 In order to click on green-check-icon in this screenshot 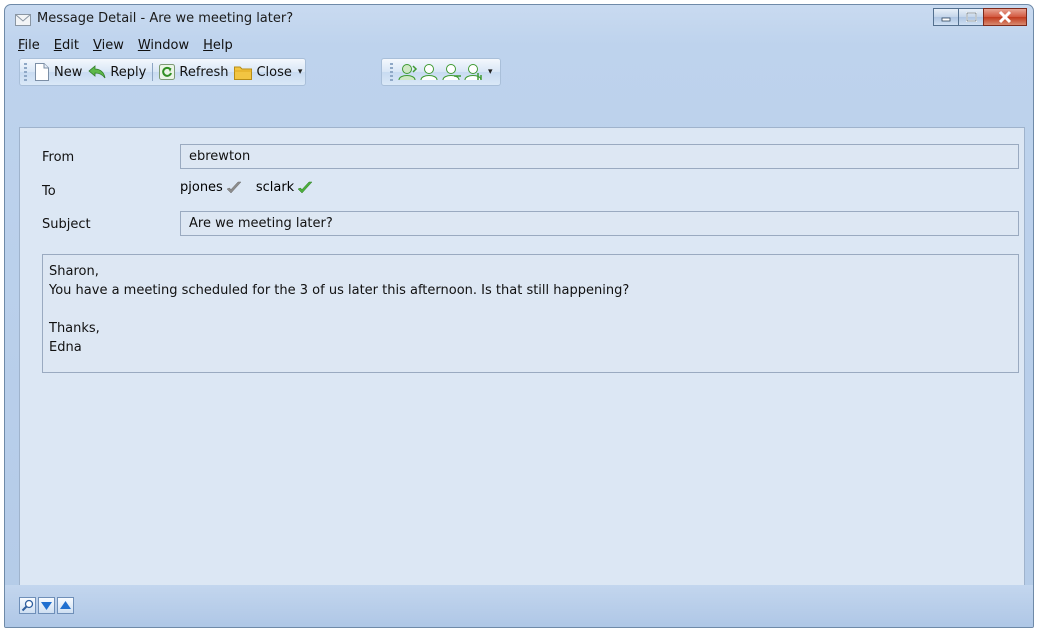, I will do `click(305, 187)`.